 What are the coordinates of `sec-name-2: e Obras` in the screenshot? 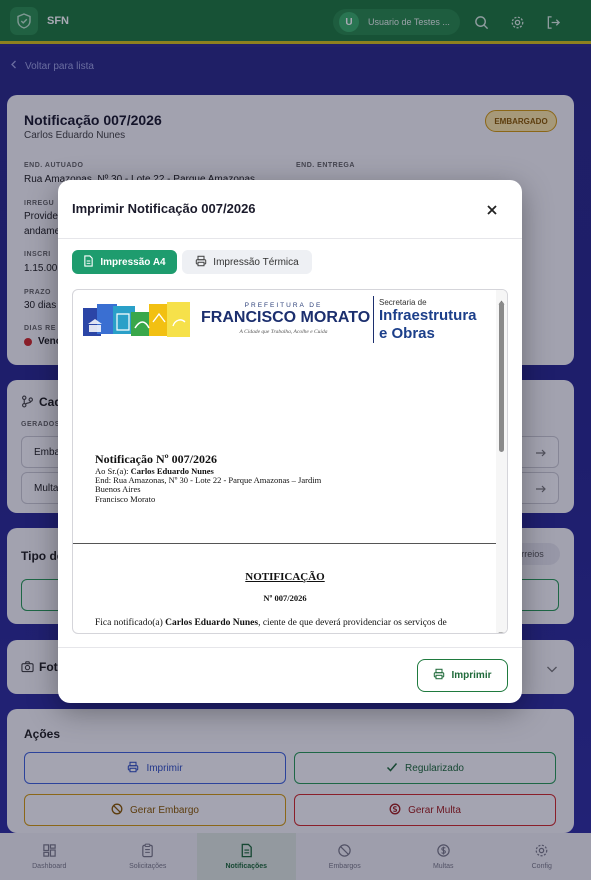 It's located at (407, 333).